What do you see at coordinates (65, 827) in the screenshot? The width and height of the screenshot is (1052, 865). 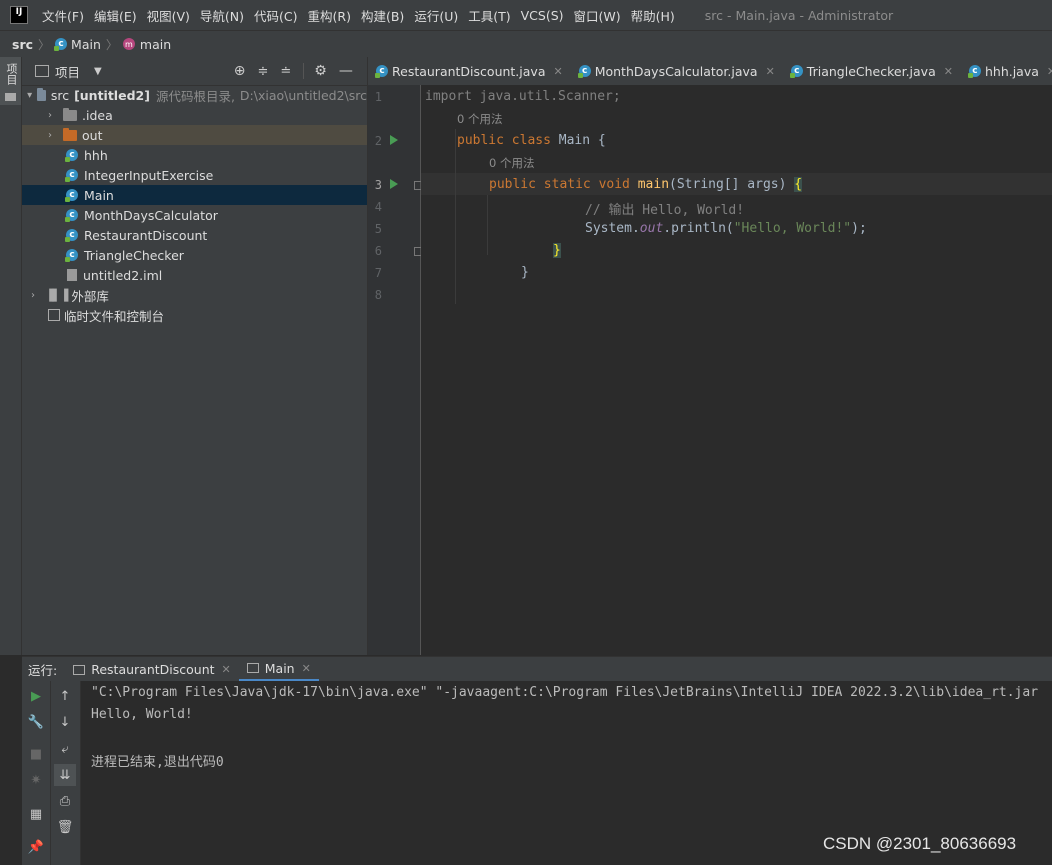 I see `trash-icon: 🗑` at bounding box center [65, 827].